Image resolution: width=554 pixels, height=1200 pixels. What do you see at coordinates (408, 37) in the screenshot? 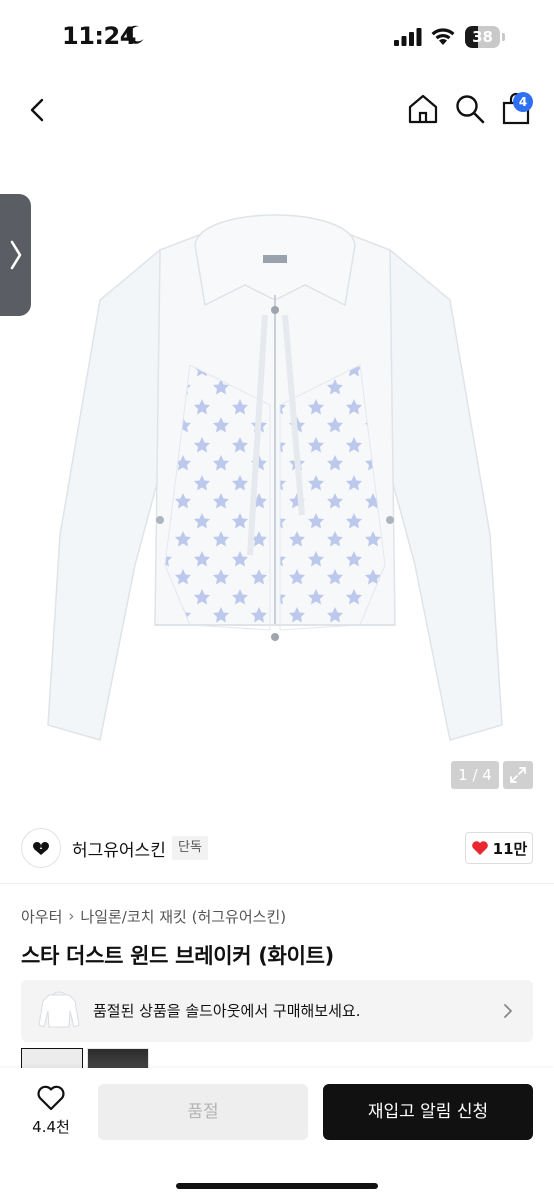
I see `signal-icon` at bounding box center [408, 37].